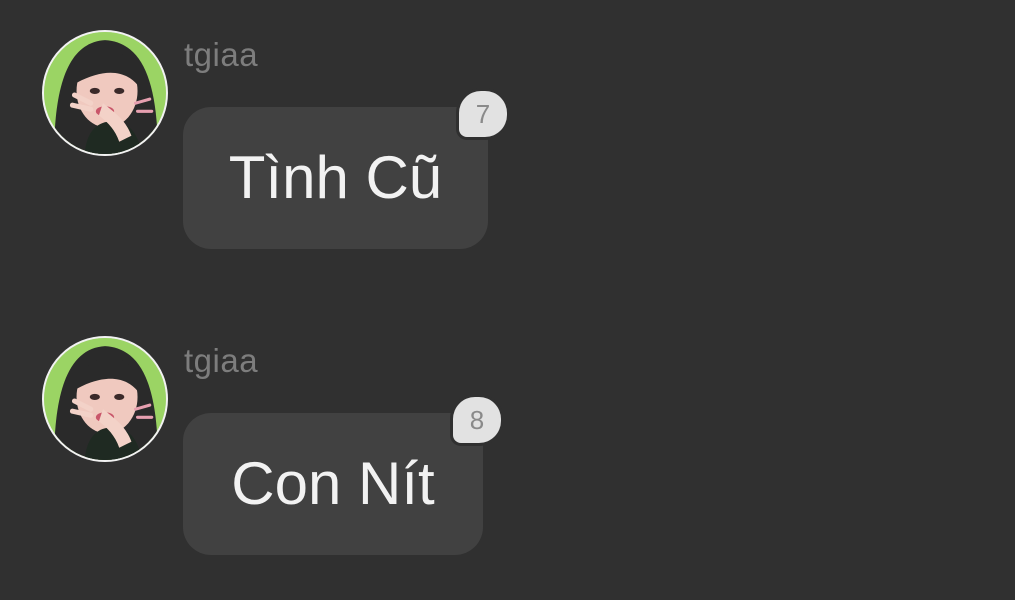 This screenshot has width=1015, height=600. What do you see at coordinates (477, 420) in the screenshot?
I see `reaction-count-badge: 8` at bounding box center [477, 420].